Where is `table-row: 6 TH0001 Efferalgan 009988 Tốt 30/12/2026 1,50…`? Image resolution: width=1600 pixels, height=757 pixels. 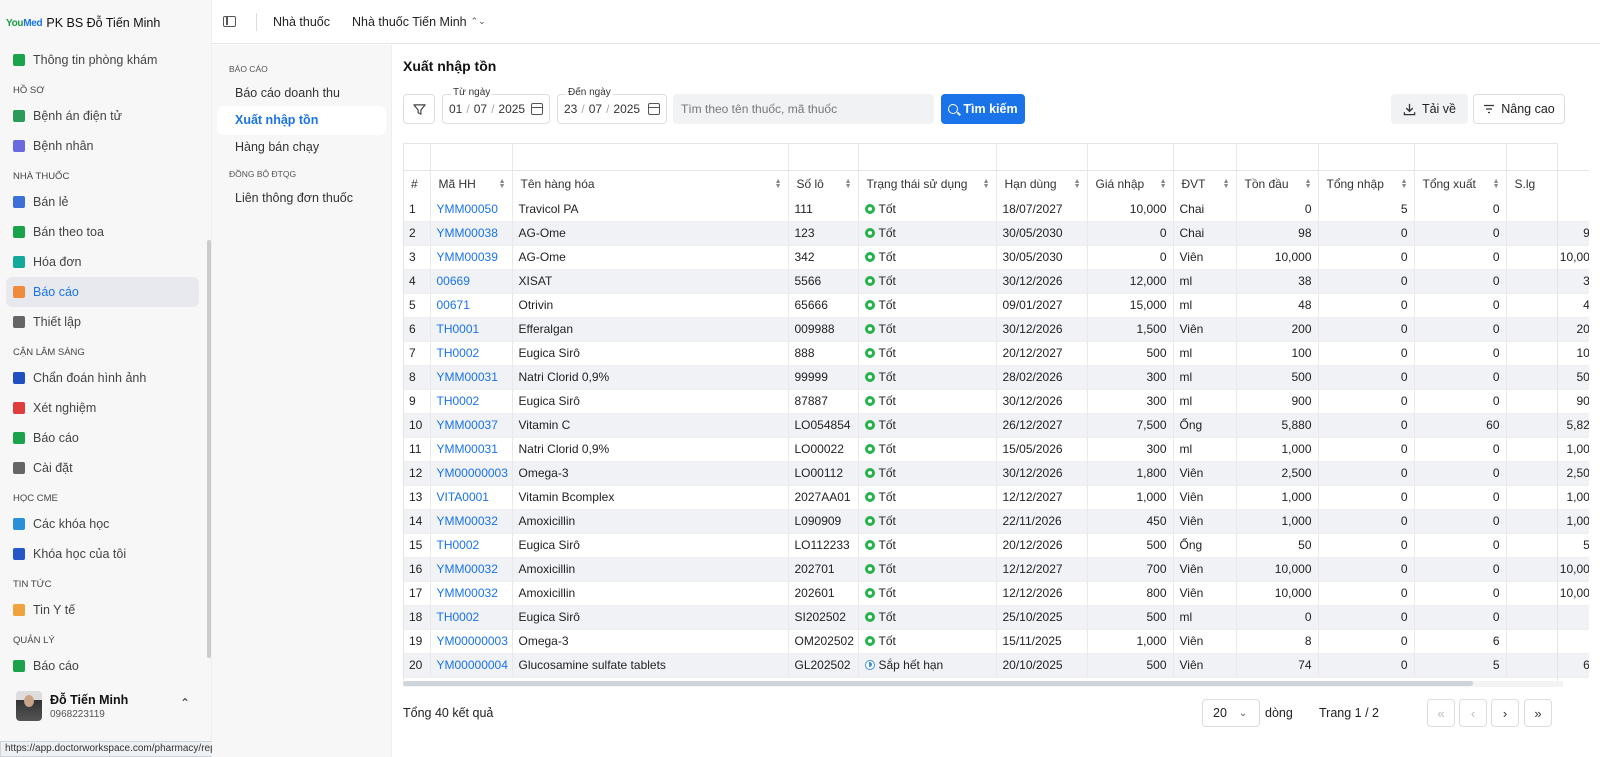
table-row: 6 TH0001 Efferalgan 009988 Tốt 30/12/2026 1,50… is located at coordinates (996, 329).